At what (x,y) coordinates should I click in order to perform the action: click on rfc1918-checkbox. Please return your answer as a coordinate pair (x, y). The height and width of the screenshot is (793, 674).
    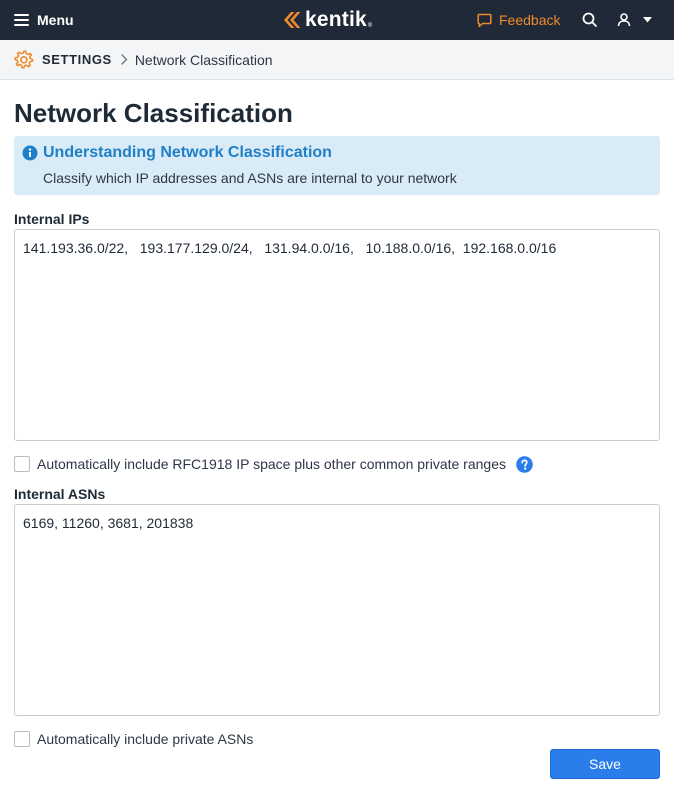
    Looking at the image, I should click on (22, 464).